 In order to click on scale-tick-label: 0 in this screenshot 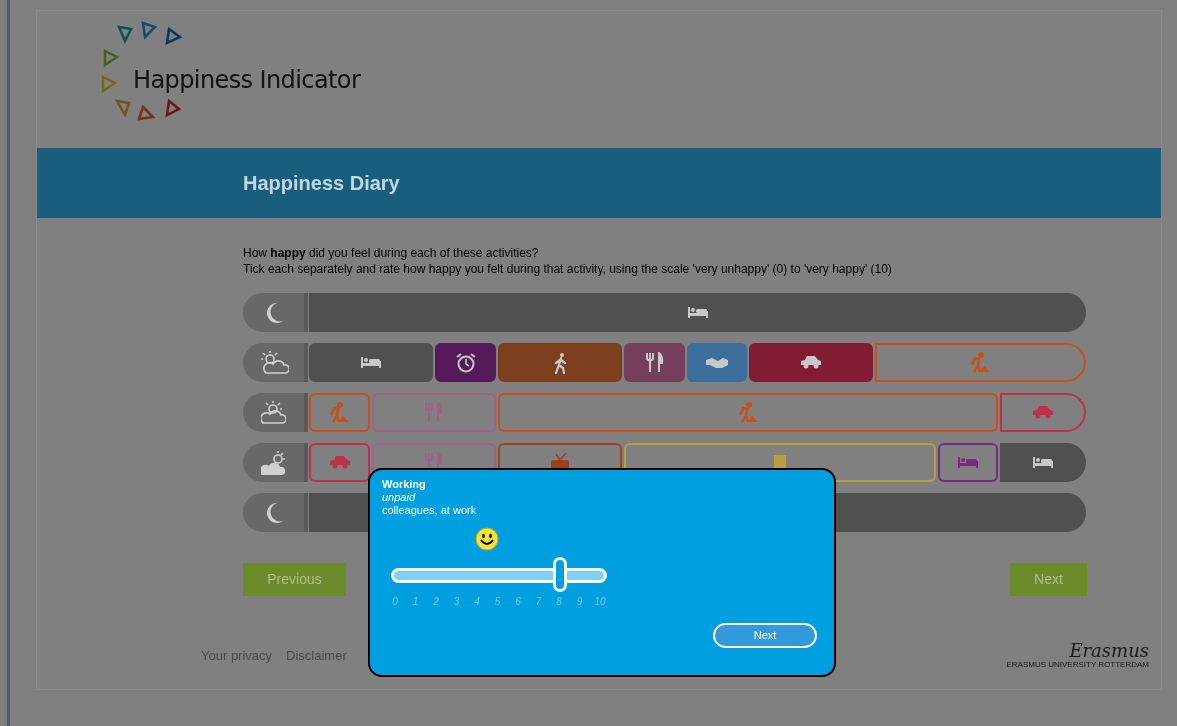, I will do `click(395, 602)`.